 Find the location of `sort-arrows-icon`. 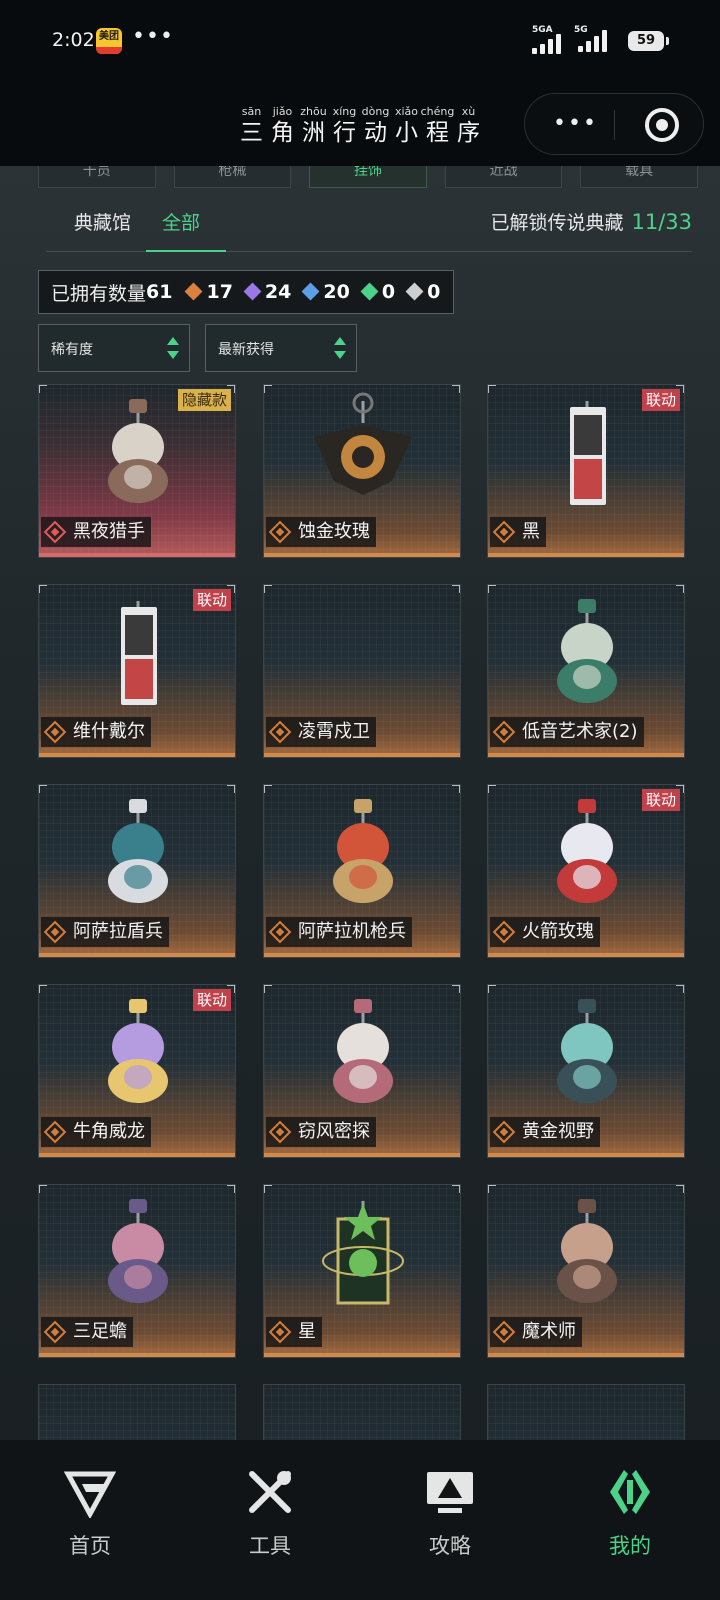

sort-arrows-icon is located at coordinates (173, 348).